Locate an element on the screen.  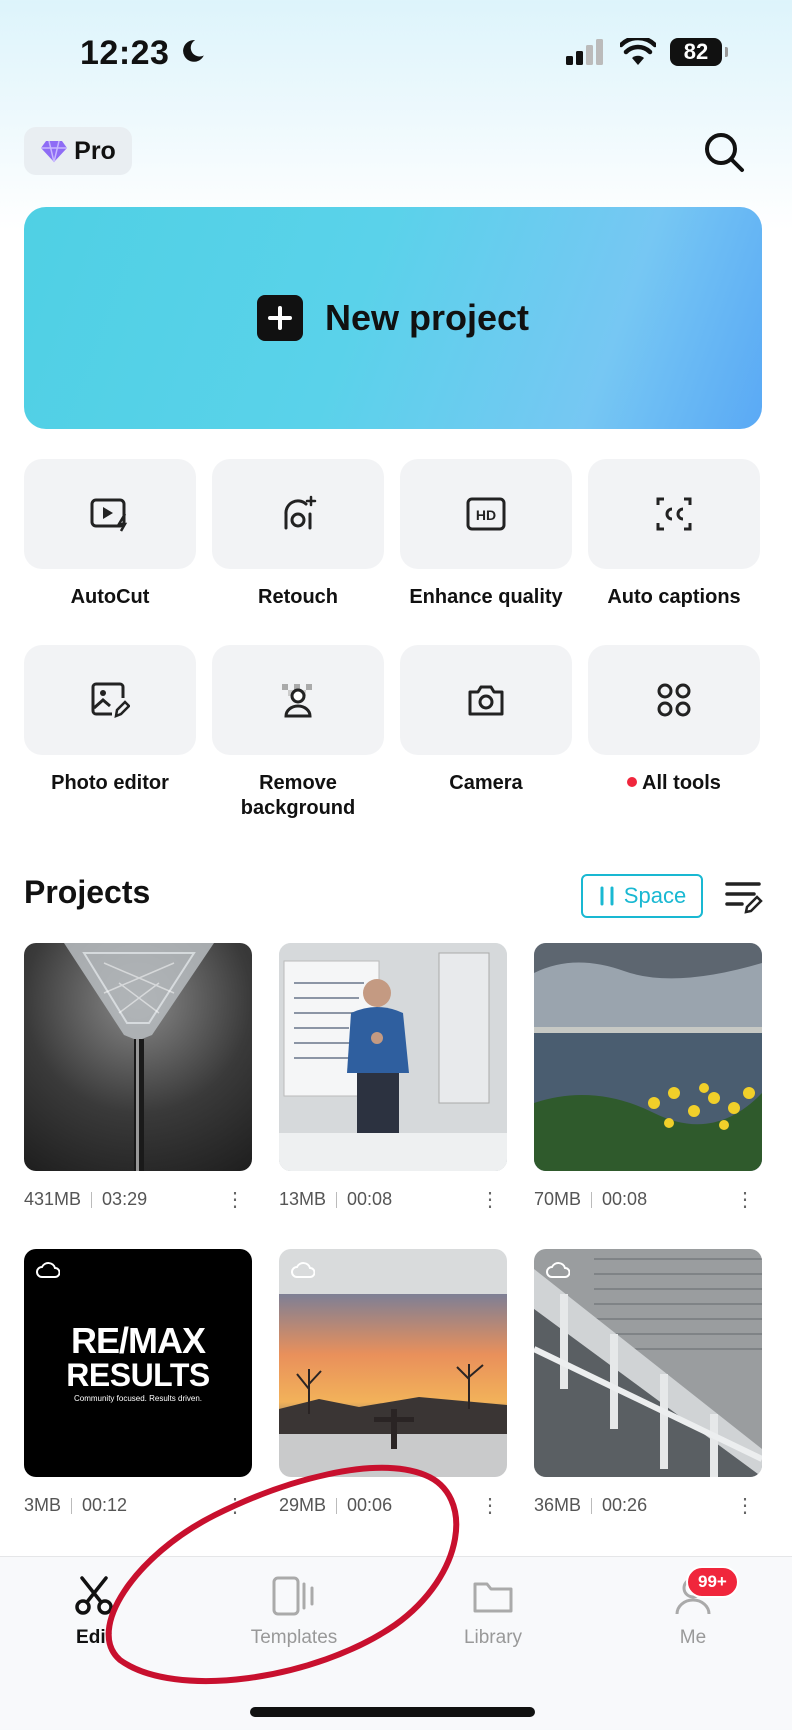
project-meta: 13MB 00:08 ⋮ is located at coordinates (393, 1199).